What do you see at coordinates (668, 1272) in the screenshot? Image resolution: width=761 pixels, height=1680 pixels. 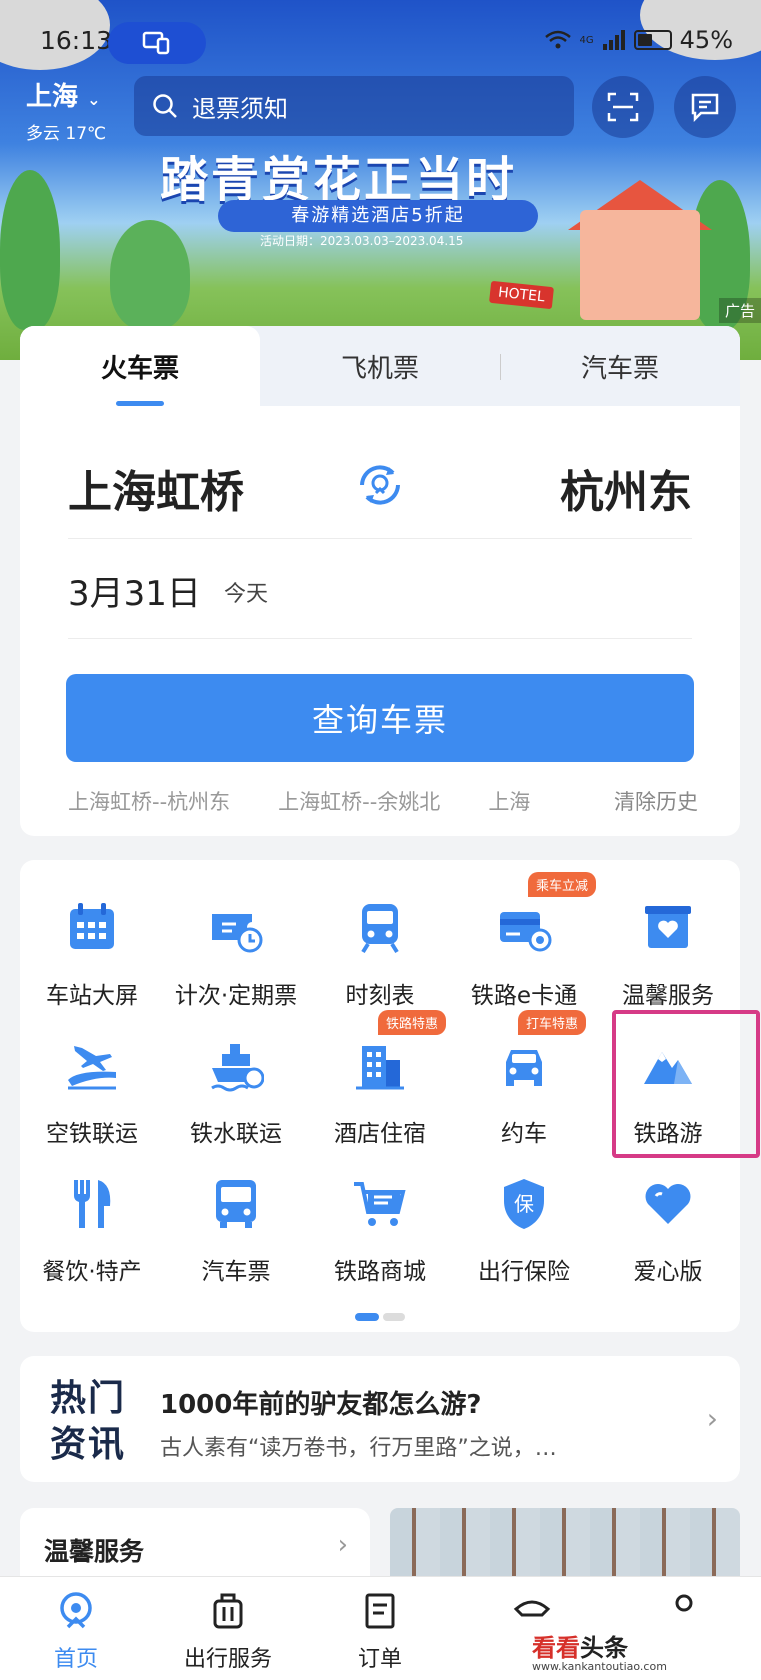 I see `service-label: 爱心版` at bounding box center [668, 1272].